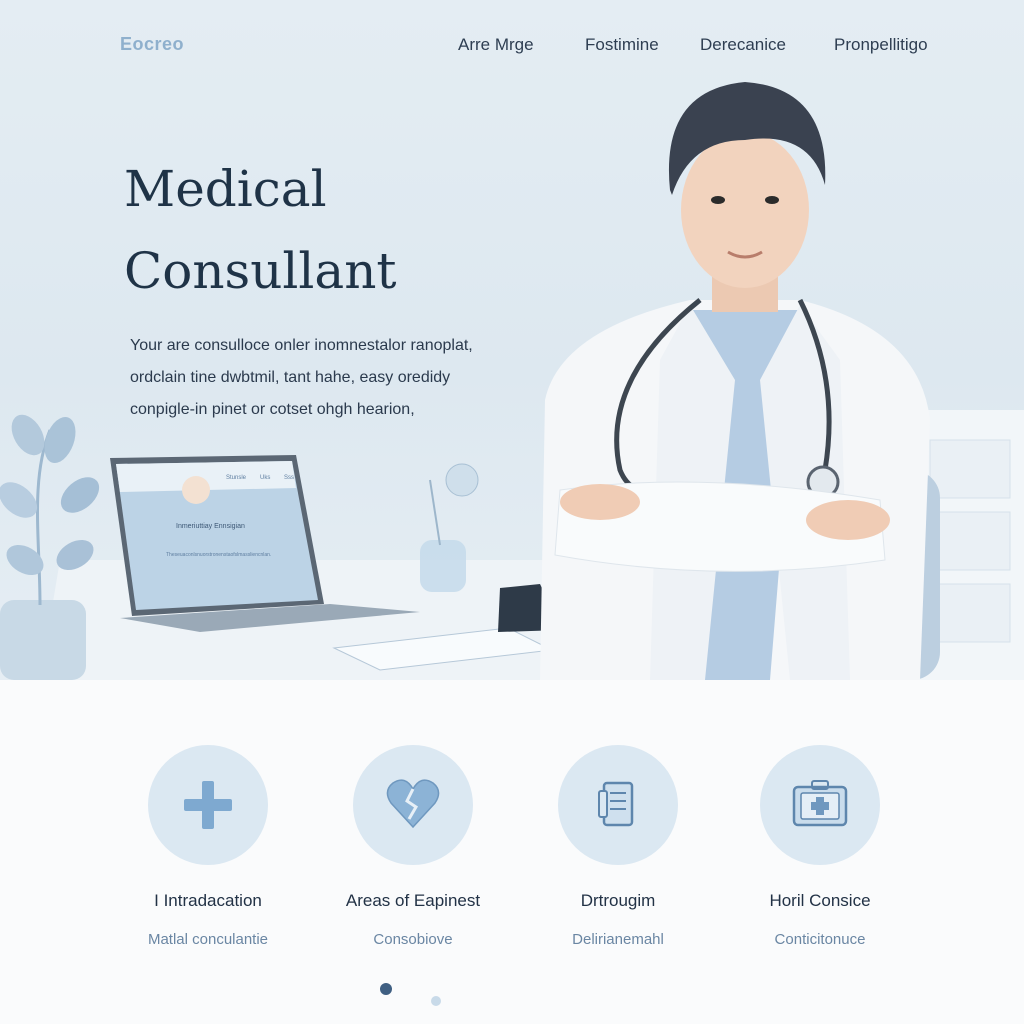 The height and width of the screenshot is (1024, 1024). I want to click on laptop-nav-3: Sss, so click(289, 478).